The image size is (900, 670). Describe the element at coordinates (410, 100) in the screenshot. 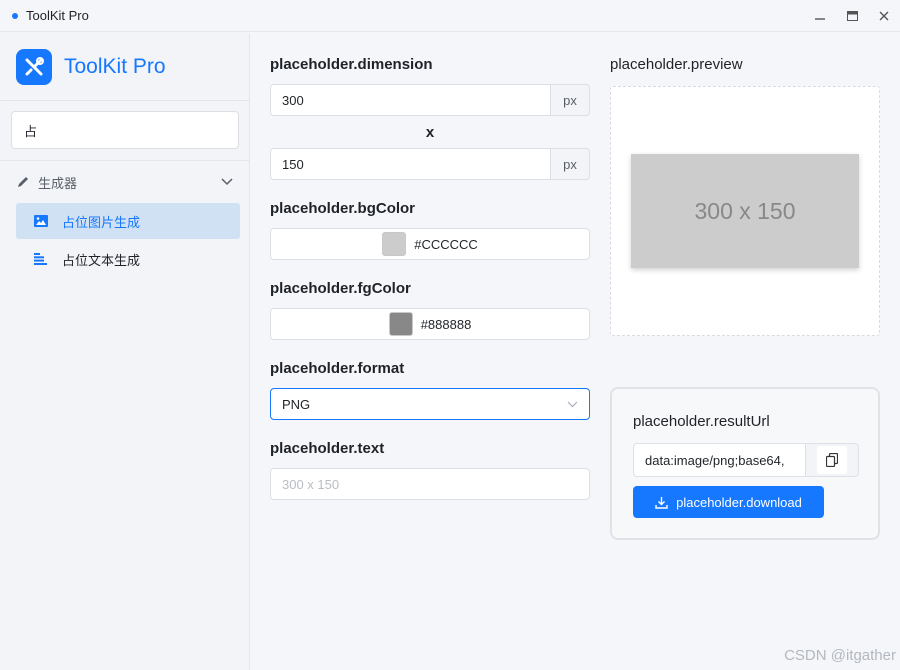

I see `width-input: 300` at that location.